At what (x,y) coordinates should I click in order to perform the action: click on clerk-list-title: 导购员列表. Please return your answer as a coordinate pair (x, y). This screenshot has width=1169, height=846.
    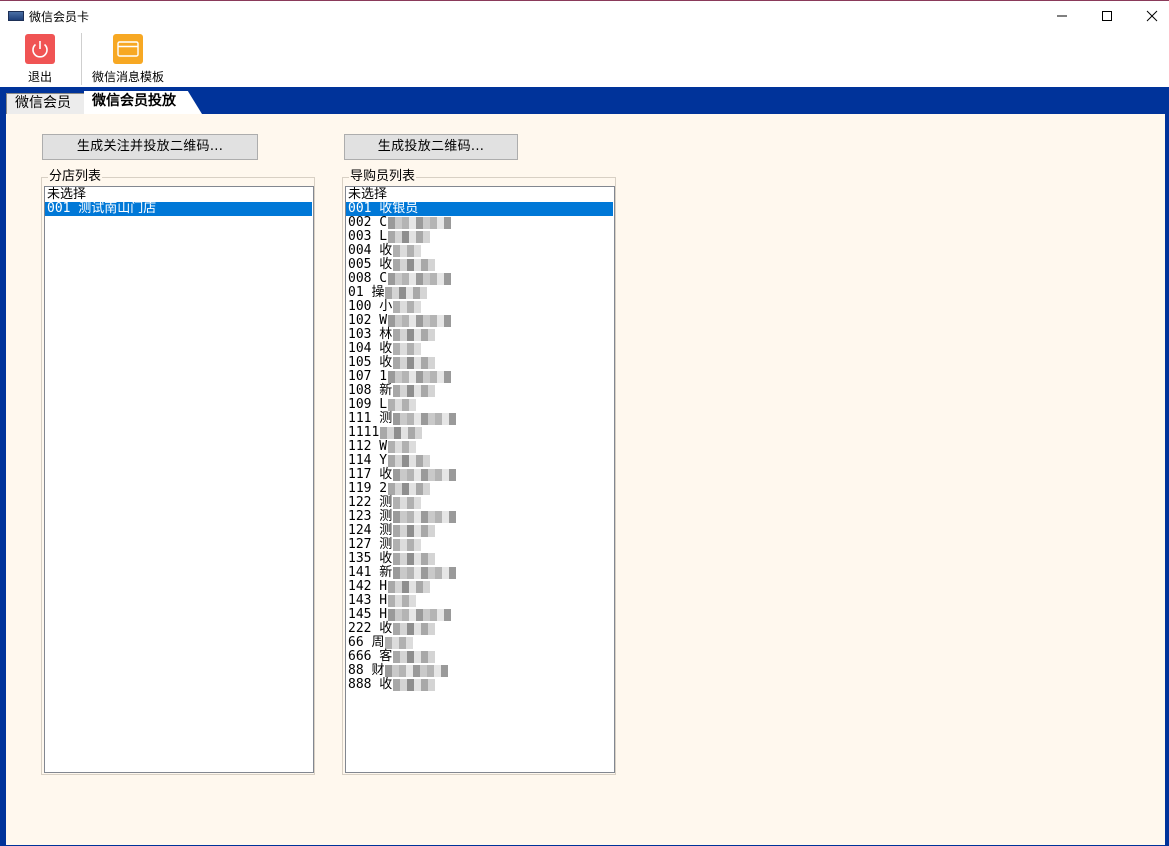
    Looking at the image, I should click on (383, 177).